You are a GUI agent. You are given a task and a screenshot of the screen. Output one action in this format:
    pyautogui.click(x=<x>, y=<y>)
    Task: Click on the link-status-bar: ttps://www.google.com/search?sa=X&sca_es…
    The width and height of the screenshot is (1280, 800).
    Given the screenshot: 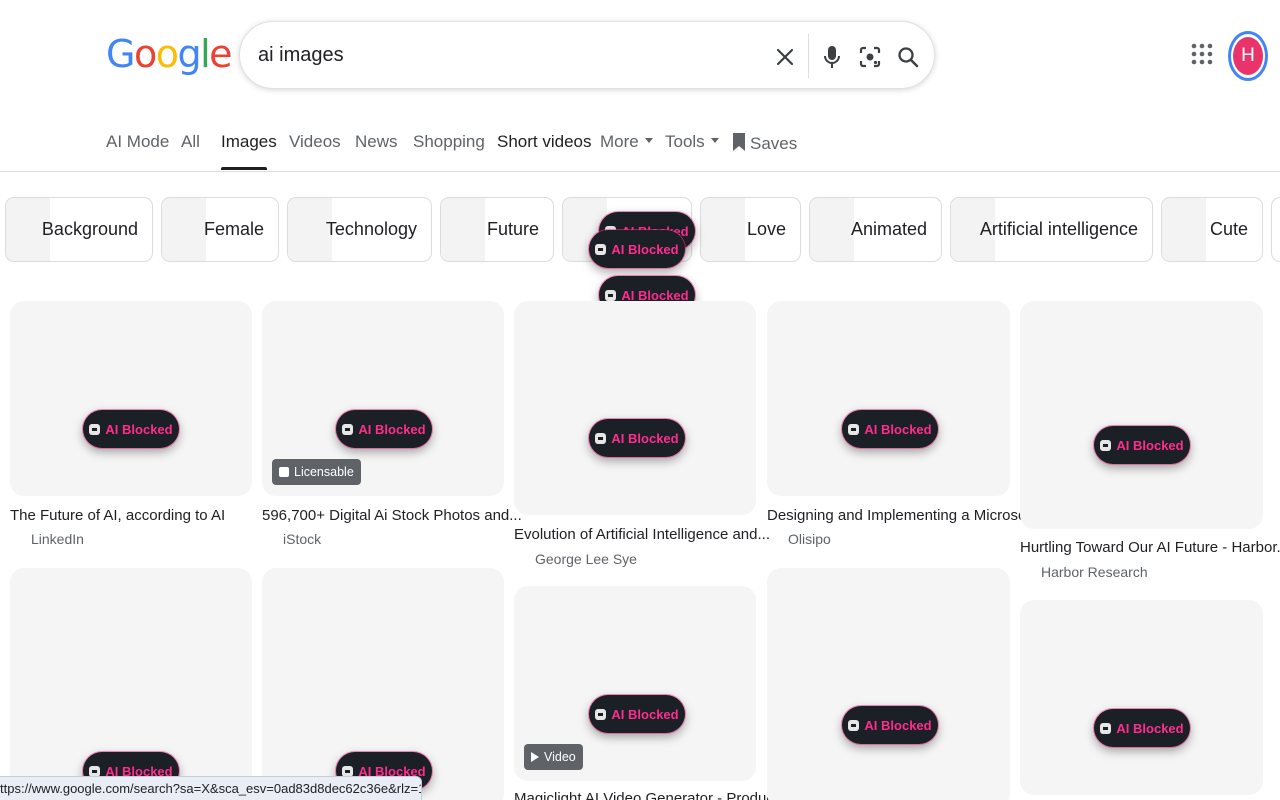 What is the action you would take?
    pyautogui.click(x=211, y=788)
    